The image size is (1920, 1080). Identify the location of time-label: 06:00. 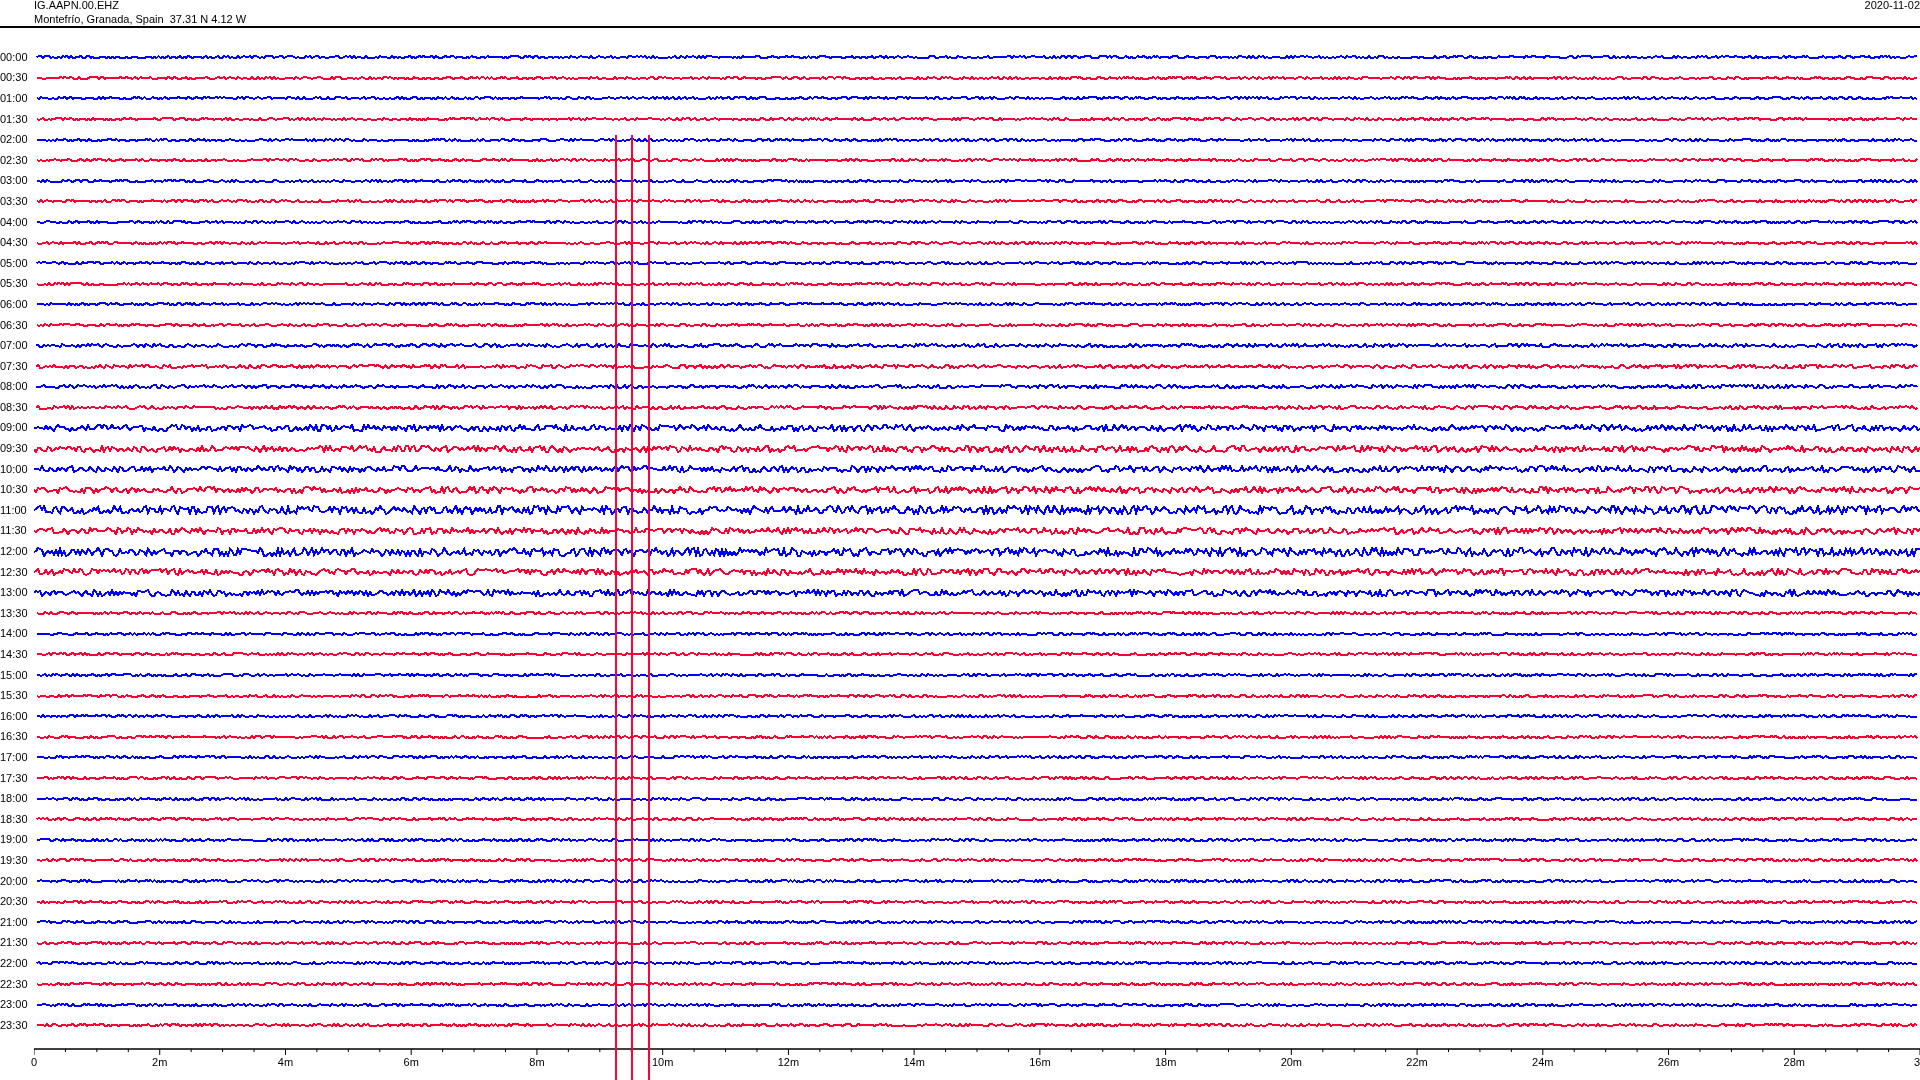
(14, 304).